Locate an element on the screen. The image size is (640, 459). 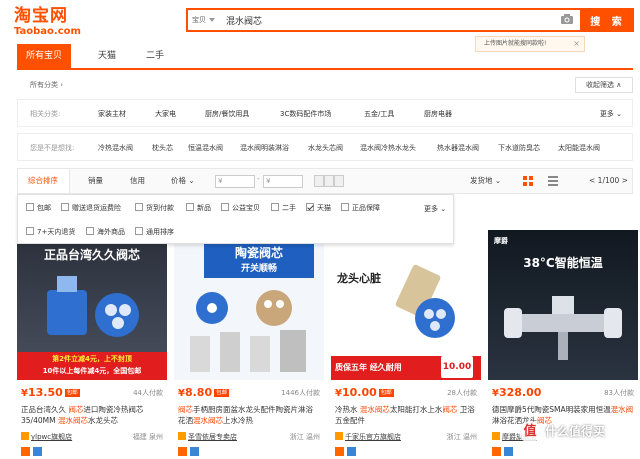
sort-price: 价格 ⌄ is located at coordinates (183, 181).